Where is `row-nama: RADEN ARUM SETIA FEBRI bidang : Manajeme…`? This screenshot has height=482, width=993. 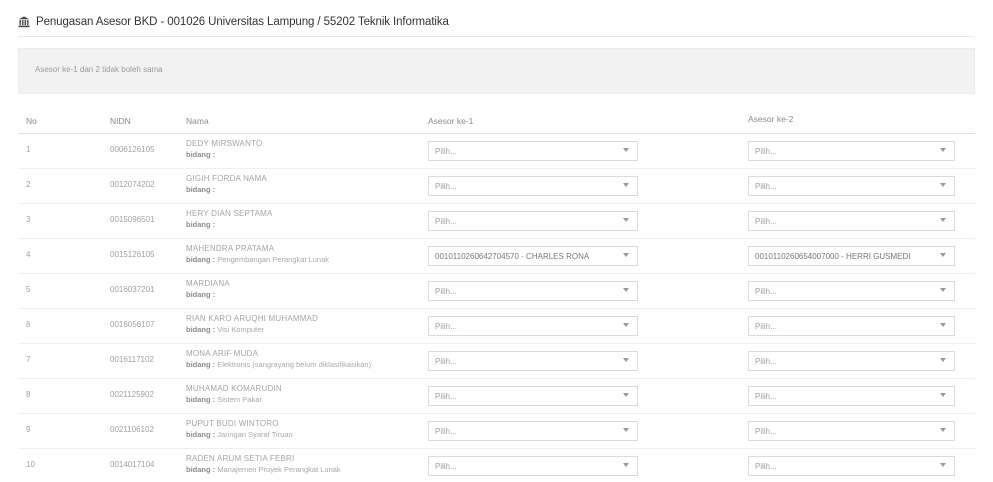 row-nama: RADEN ARUM SETIA FEBRI bidang : Manajeme… is located at coordinates (263, 464).